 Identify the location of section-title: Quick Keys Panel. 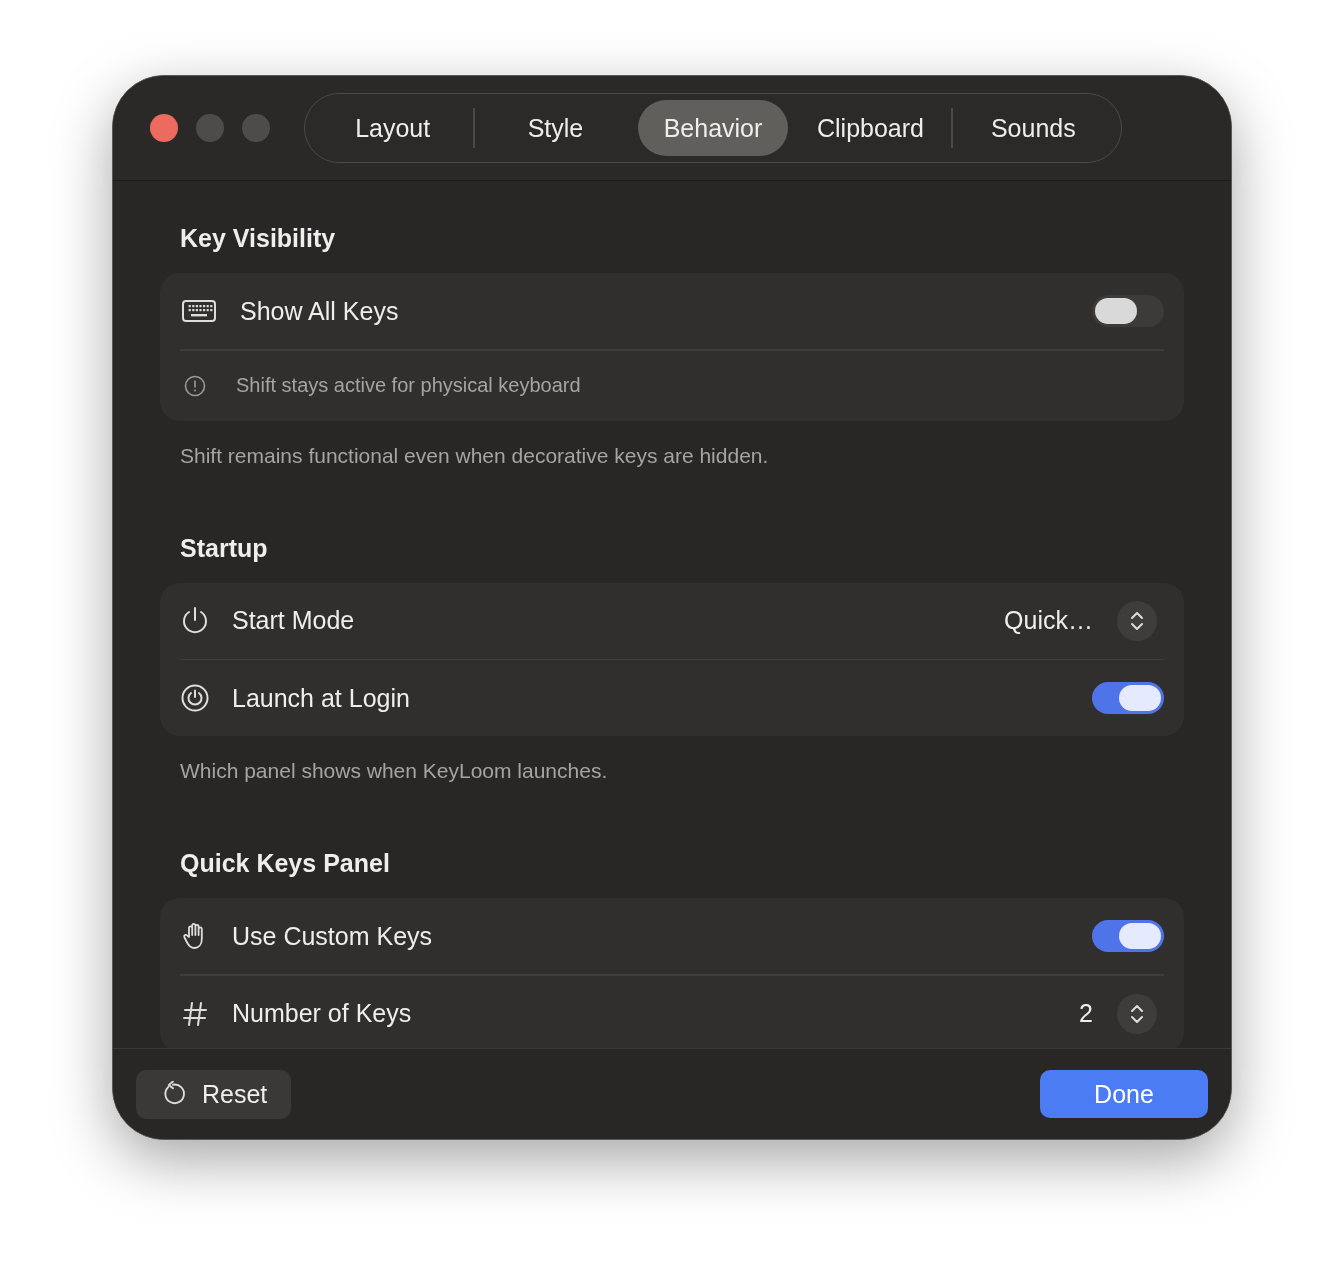
(285, 863).